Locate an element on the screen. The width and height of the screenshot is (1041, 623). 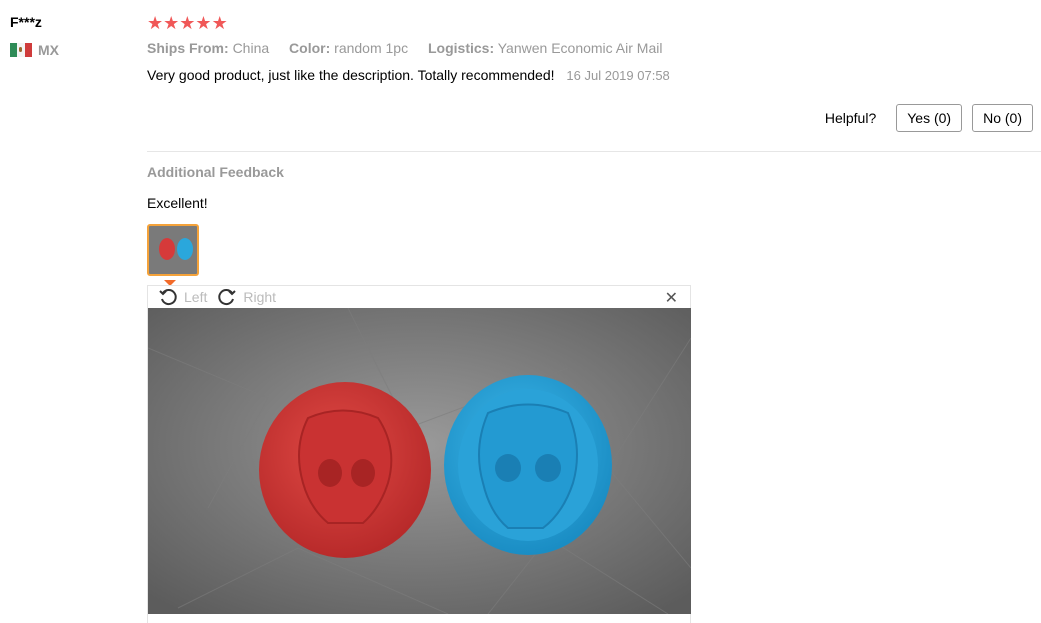
rotate-right-button: Right is located at coordinates (246, 297).